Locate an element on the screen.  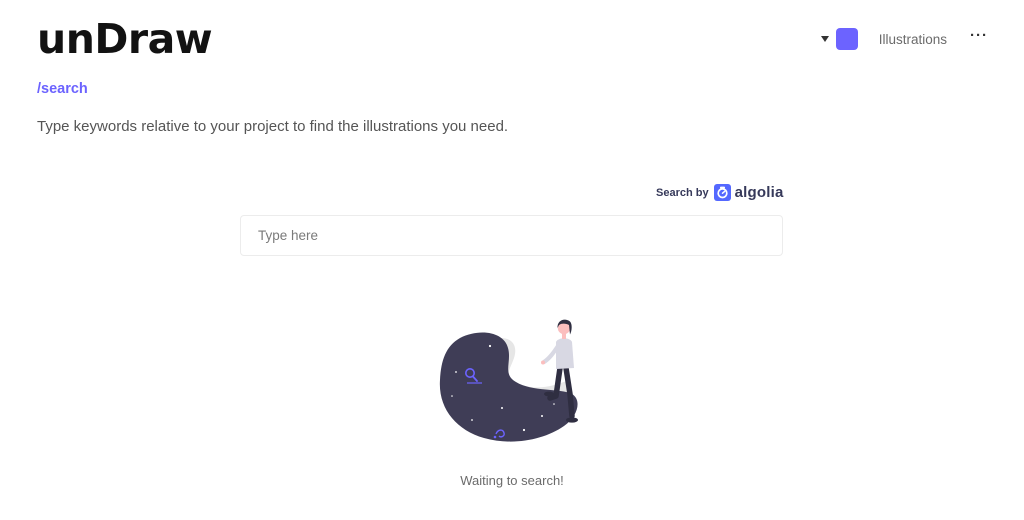
color-picker-swatch is located at coordinates (846, 39).